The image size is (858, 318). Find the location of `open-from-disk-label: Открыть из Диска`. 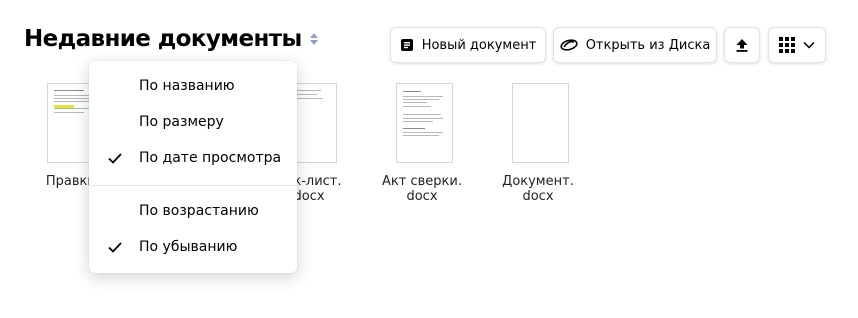

open-from-disk-label: Открыть из Диска is located at coordinates (648, 45).